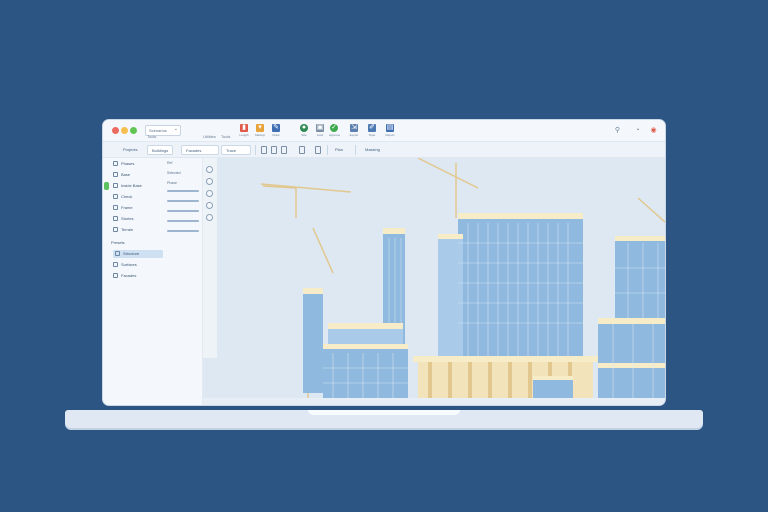 This screenshot has width=768, height=512. Describe the element at coordinates (334, 128) in the screenshot. I see `check-icon: ✓` at that location.